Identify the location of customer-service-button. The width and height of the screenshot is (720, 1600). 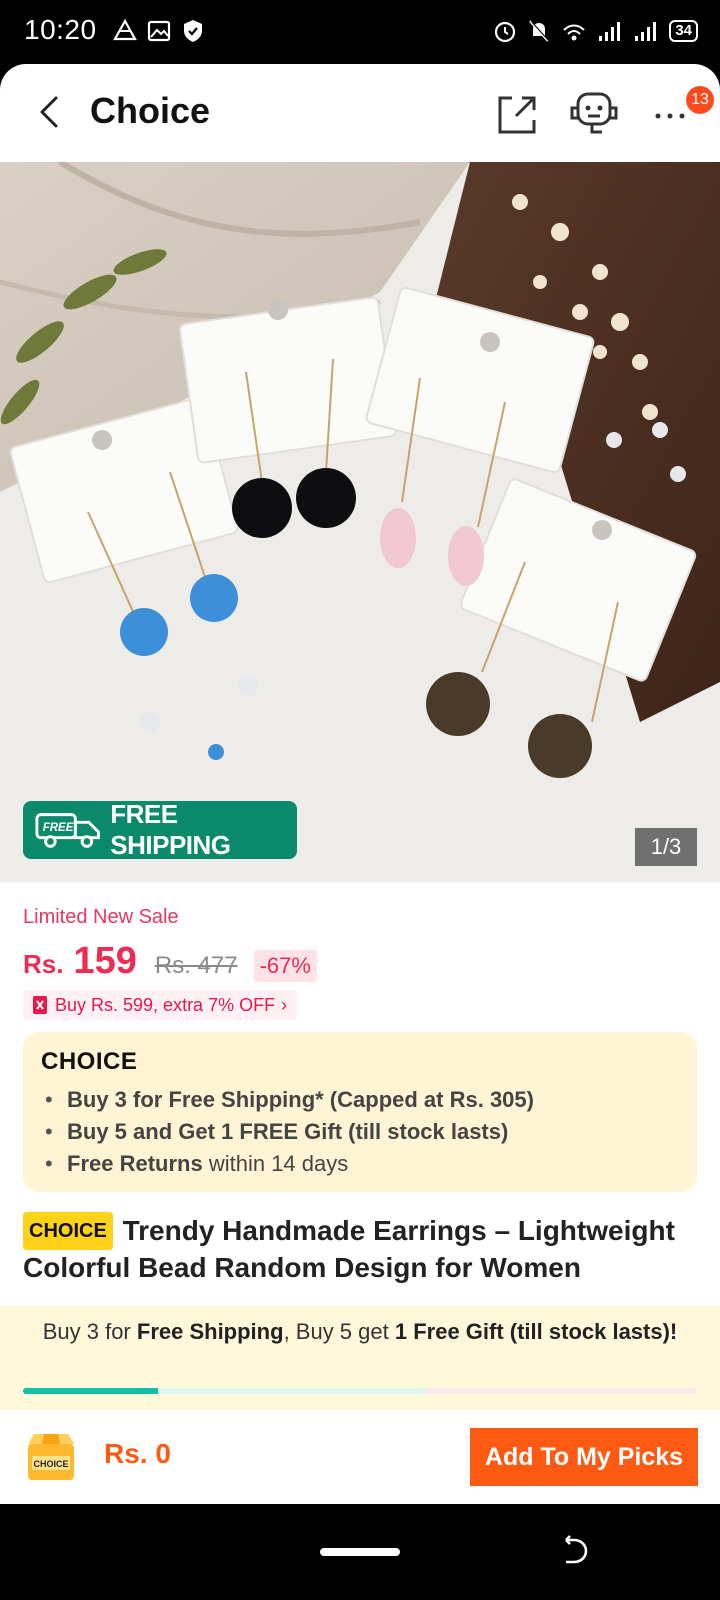
(593, 113).